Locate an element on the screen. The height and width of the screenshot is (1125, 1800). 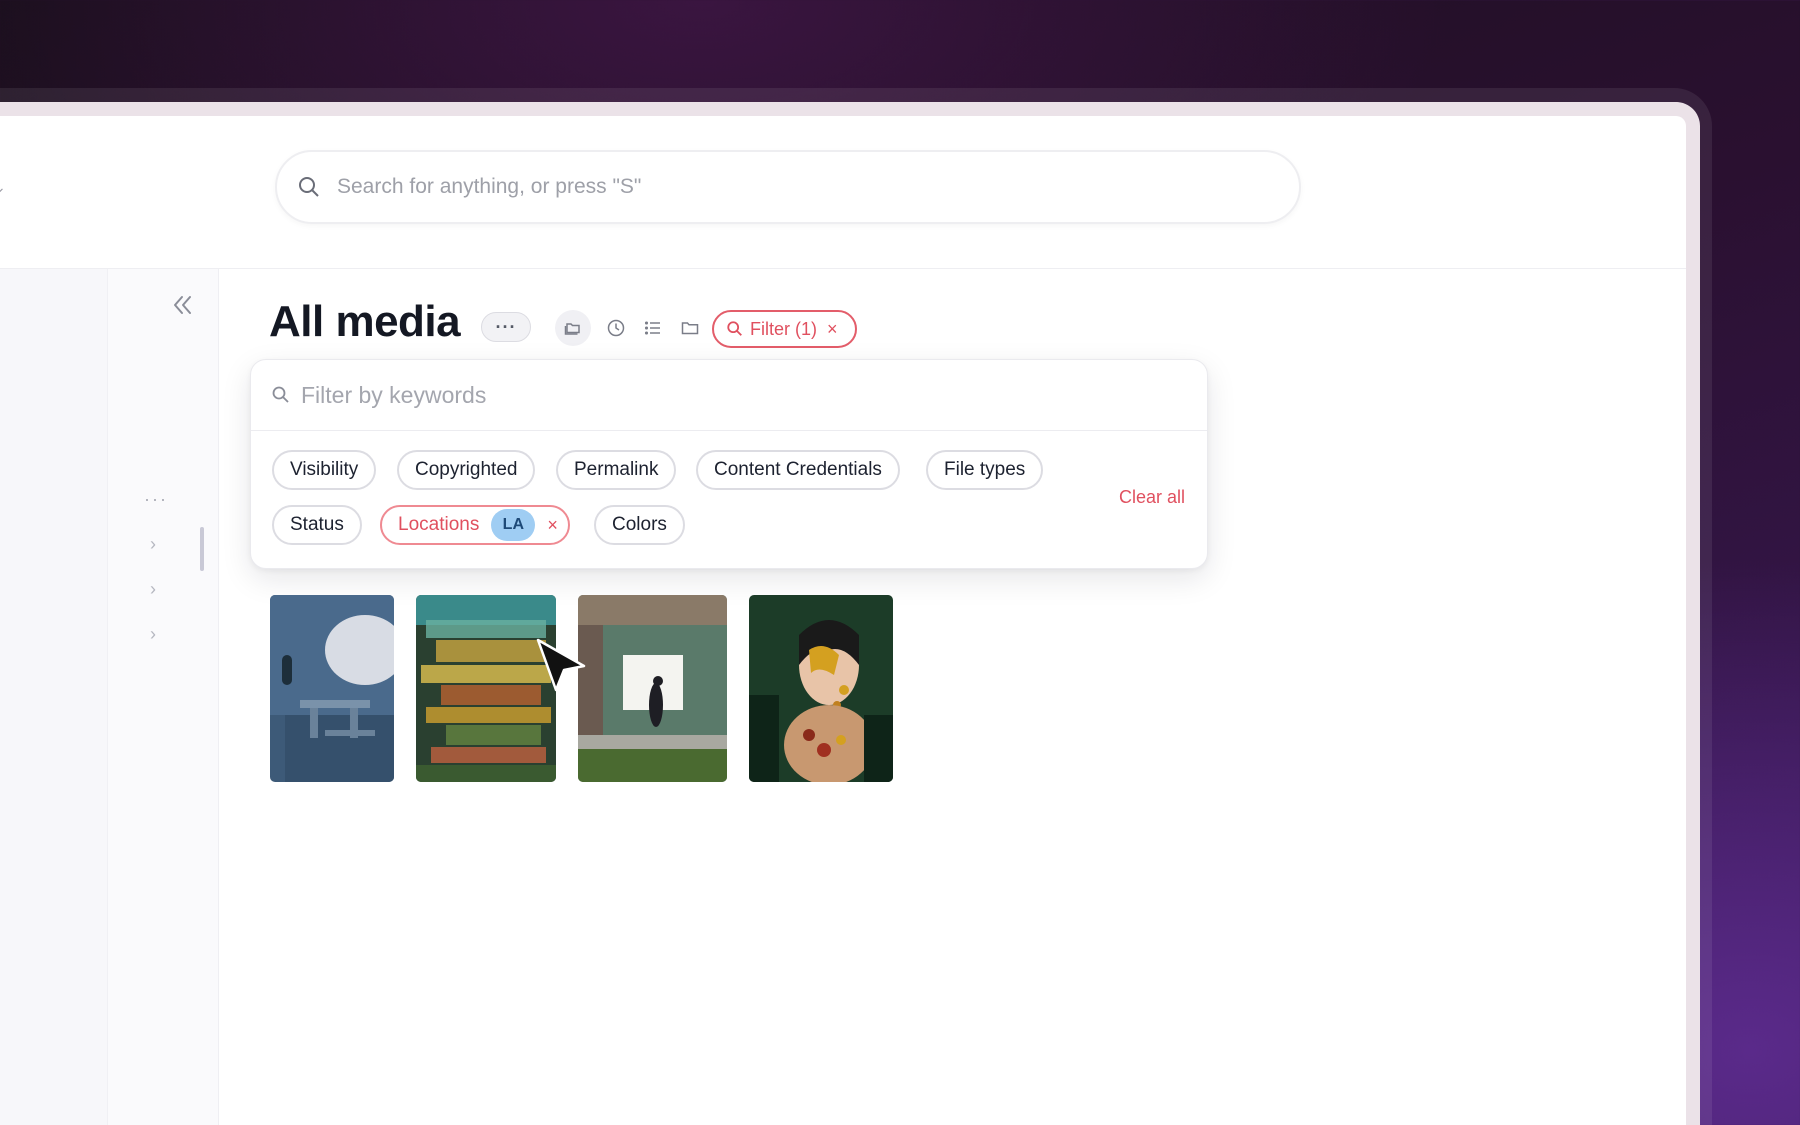
global-search-input is located at coordinates (787, 187).